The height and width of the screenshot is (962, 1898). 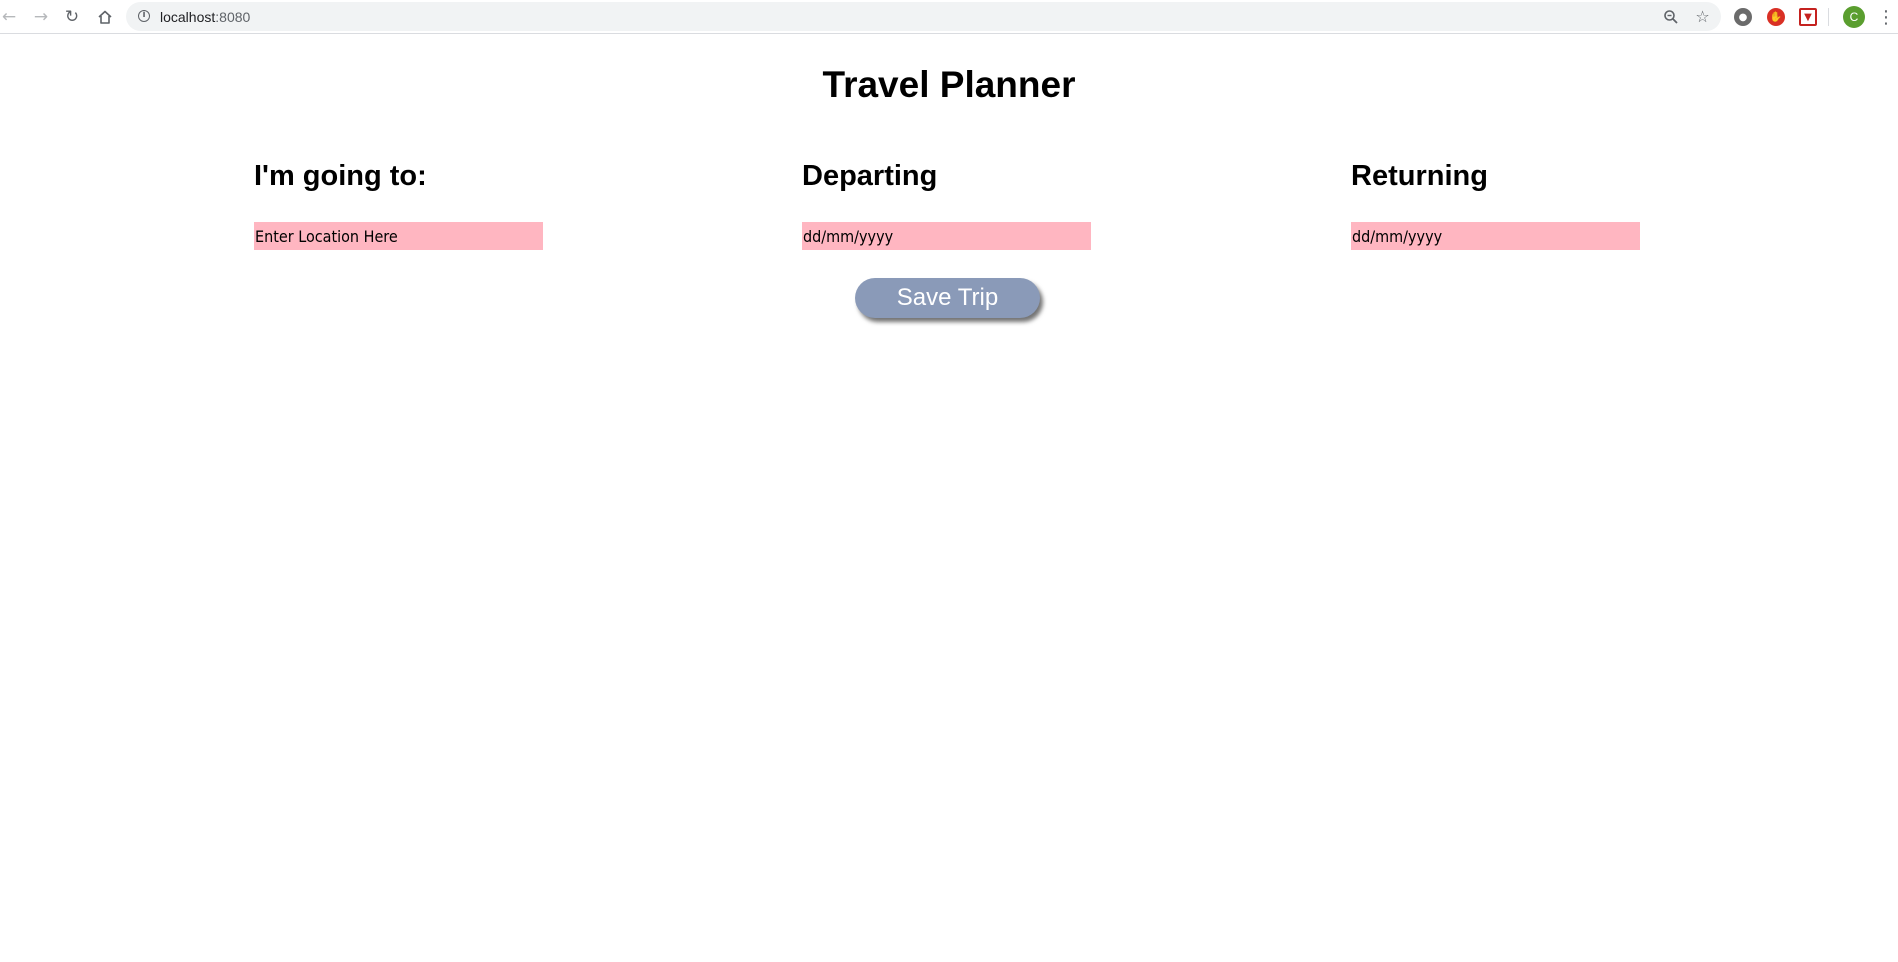 I want to click on destination-label: I'm going to:, so click(x=340, y=176).